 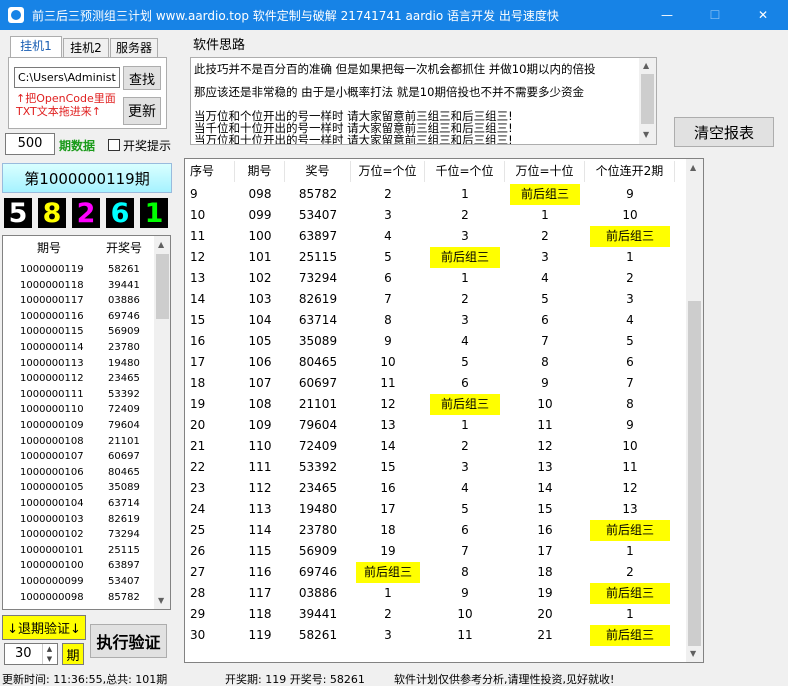 What do you see at coordinates (161, 244) in the screenshot?
I see `scroll-up-icon: ▲` at bounding box center [161, 244].